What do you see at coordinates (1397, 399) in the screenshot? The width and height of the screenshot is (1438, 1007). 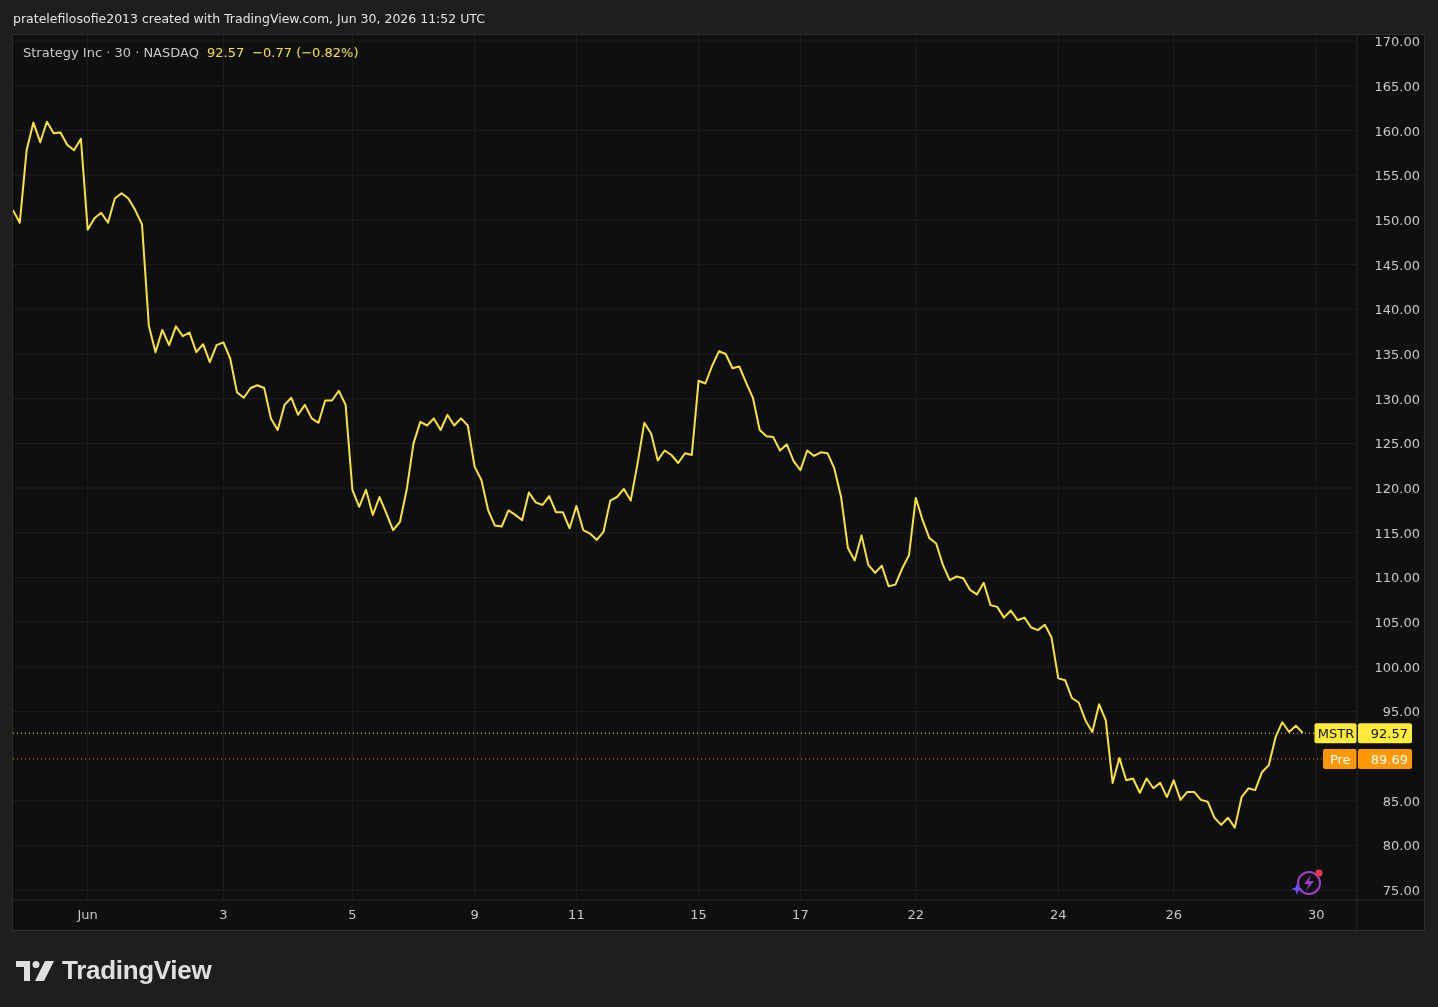 I see `axis-label: 130.00` at bounding box center [1397, 399].